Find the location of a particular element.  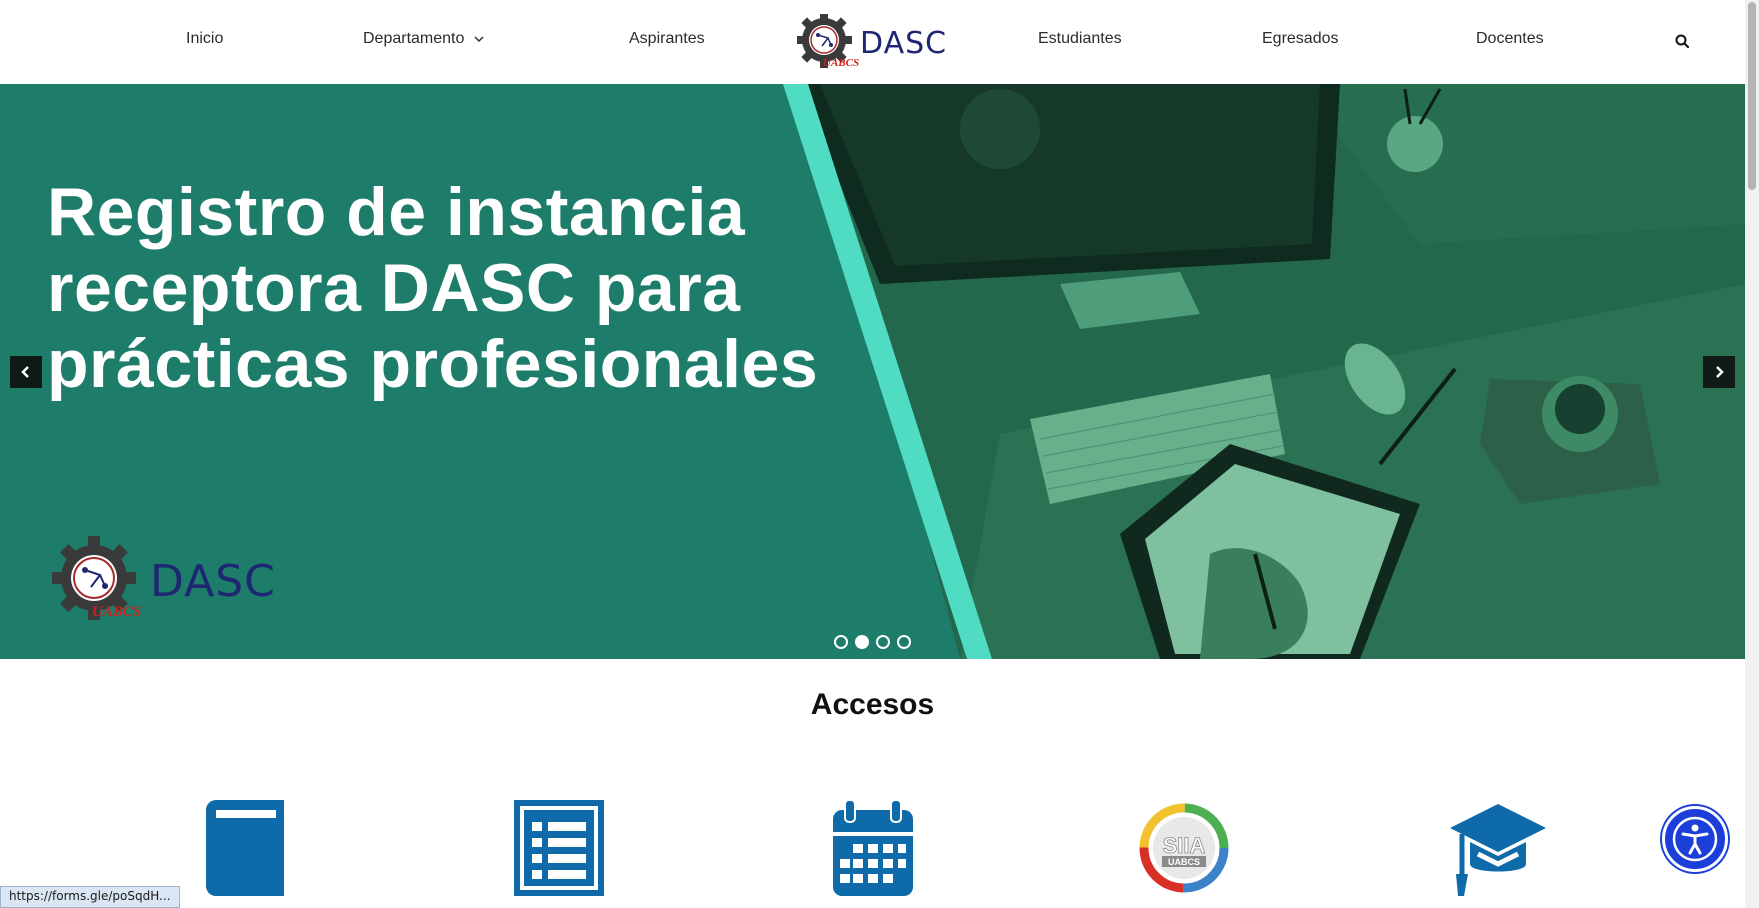

accesos-heading: Accesos is located at coordinates (872, 704).